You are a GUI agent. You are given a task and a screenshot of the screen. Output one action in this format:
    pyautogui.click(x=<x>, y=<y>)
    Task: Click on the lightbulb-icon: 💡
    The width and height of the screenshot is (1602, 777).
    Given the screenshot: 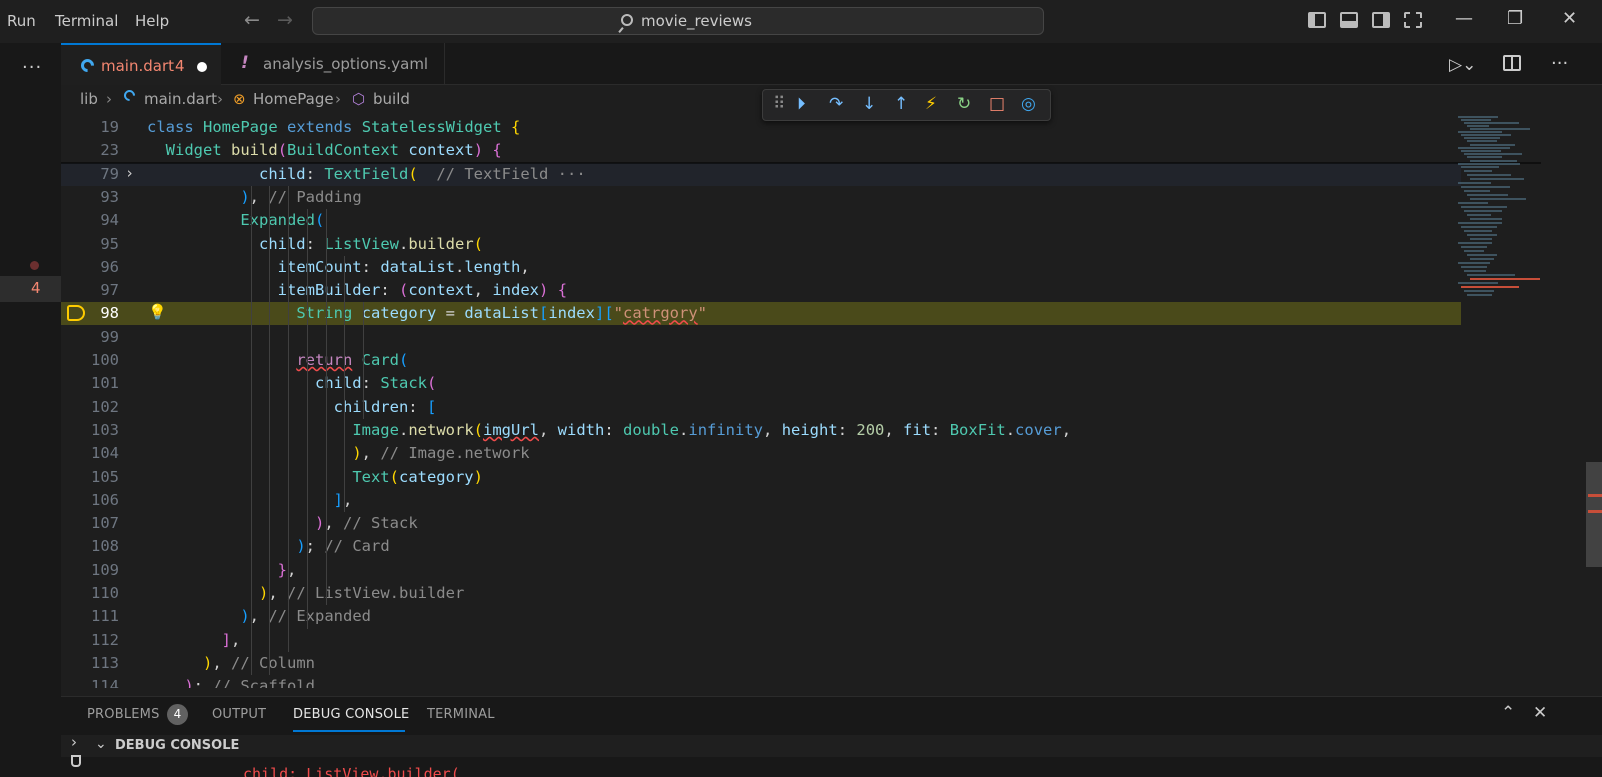 What is the action you would take?
    pyautogui.click(x=157, y=312)
    